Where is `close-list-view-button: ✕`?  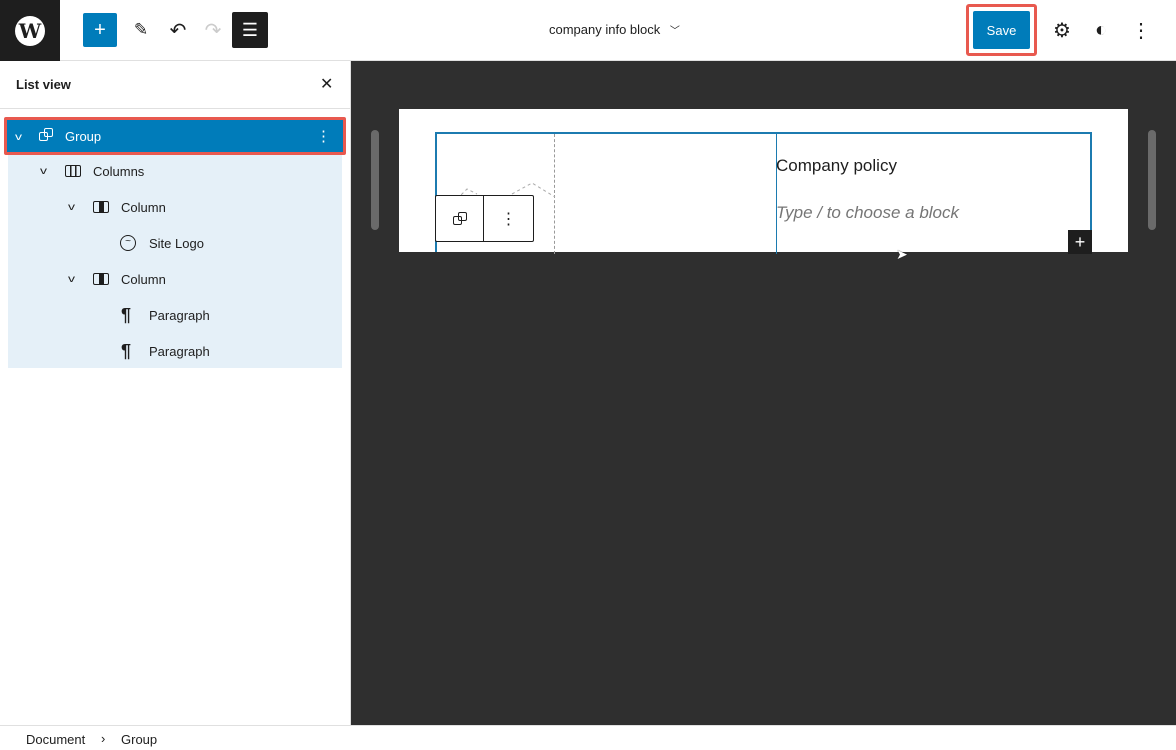 close-list-view-button: ✕ is located at coordinates (326, 84).